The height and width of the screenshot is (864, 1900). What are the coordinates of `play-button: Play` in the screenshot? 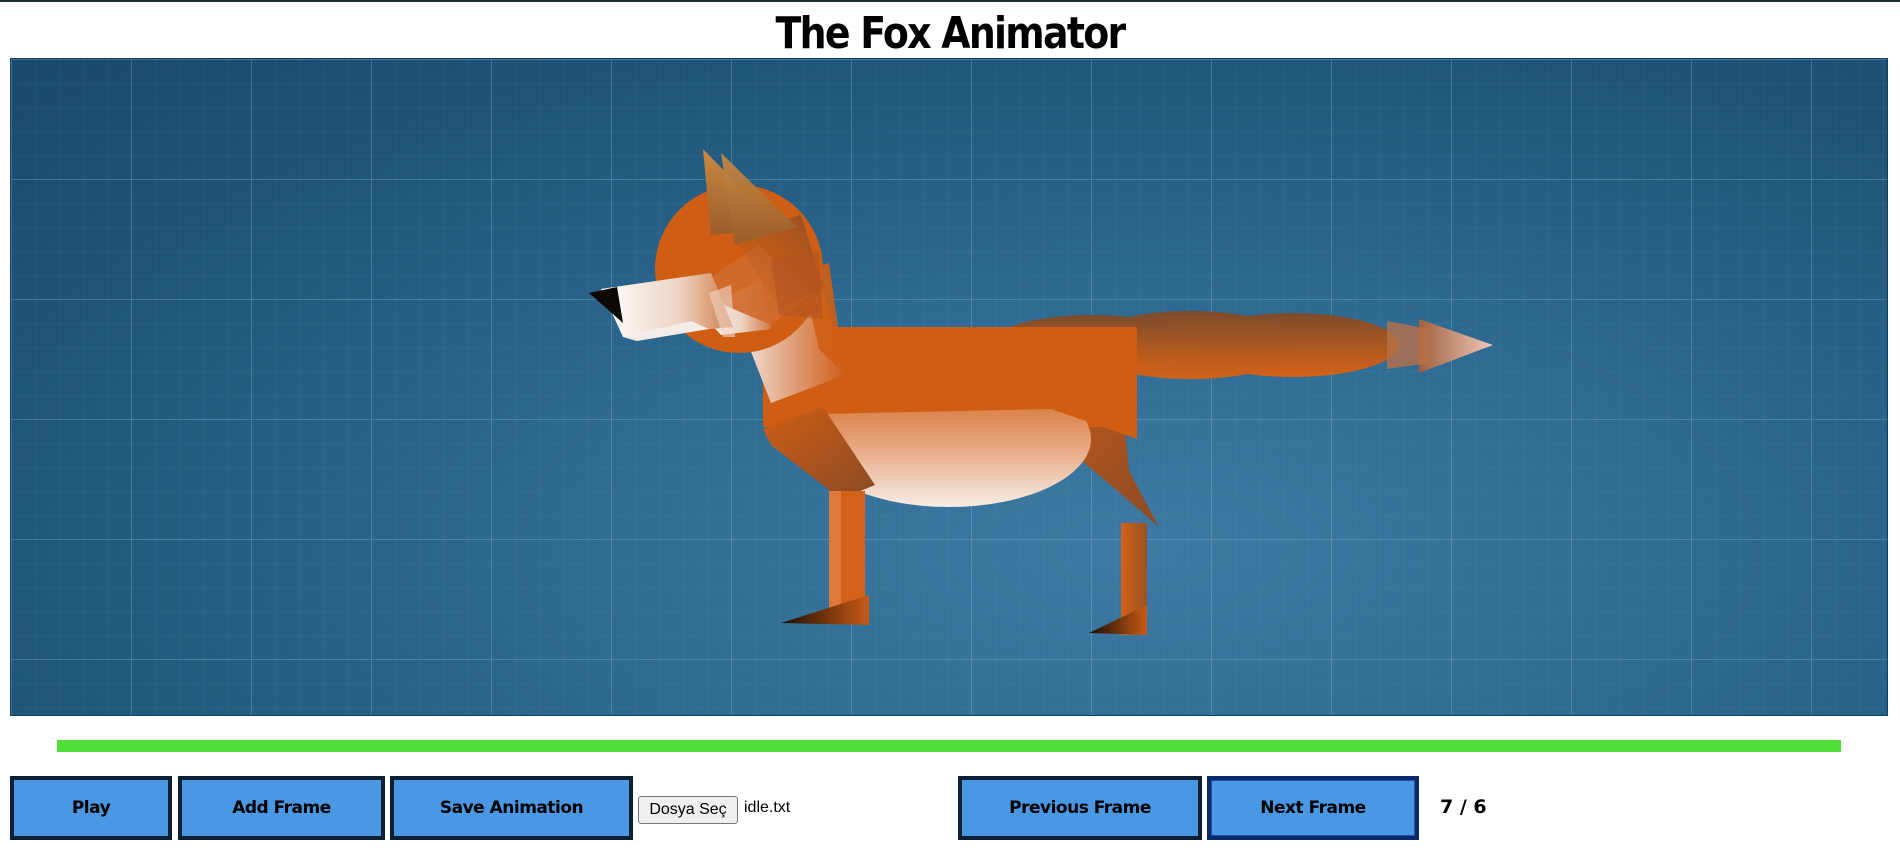 It's located at (91, 808).